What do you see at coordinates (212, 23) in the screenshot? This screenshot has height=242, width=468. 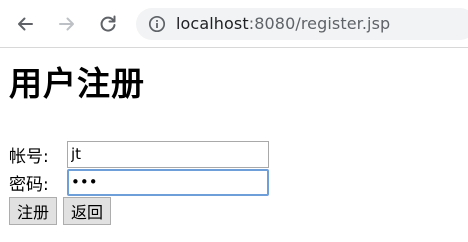 I see `url-host: localhost` at bounding box center [212, 23].